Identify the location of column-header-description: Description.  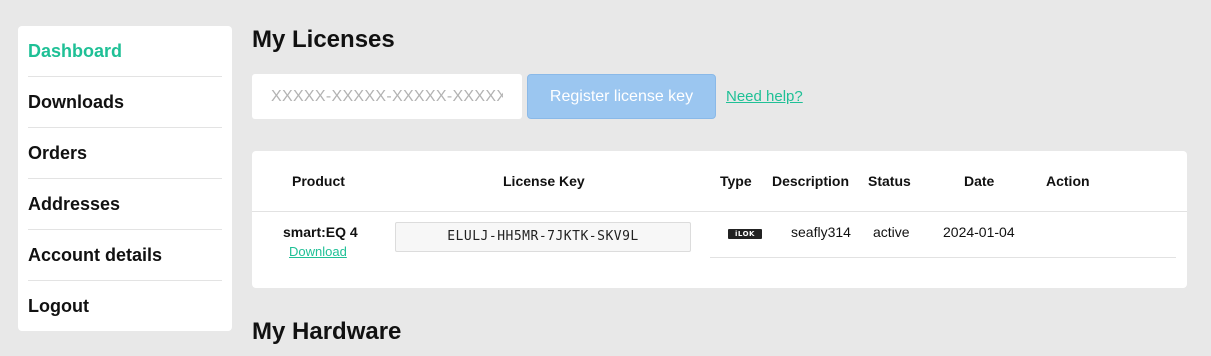
(811, 181).